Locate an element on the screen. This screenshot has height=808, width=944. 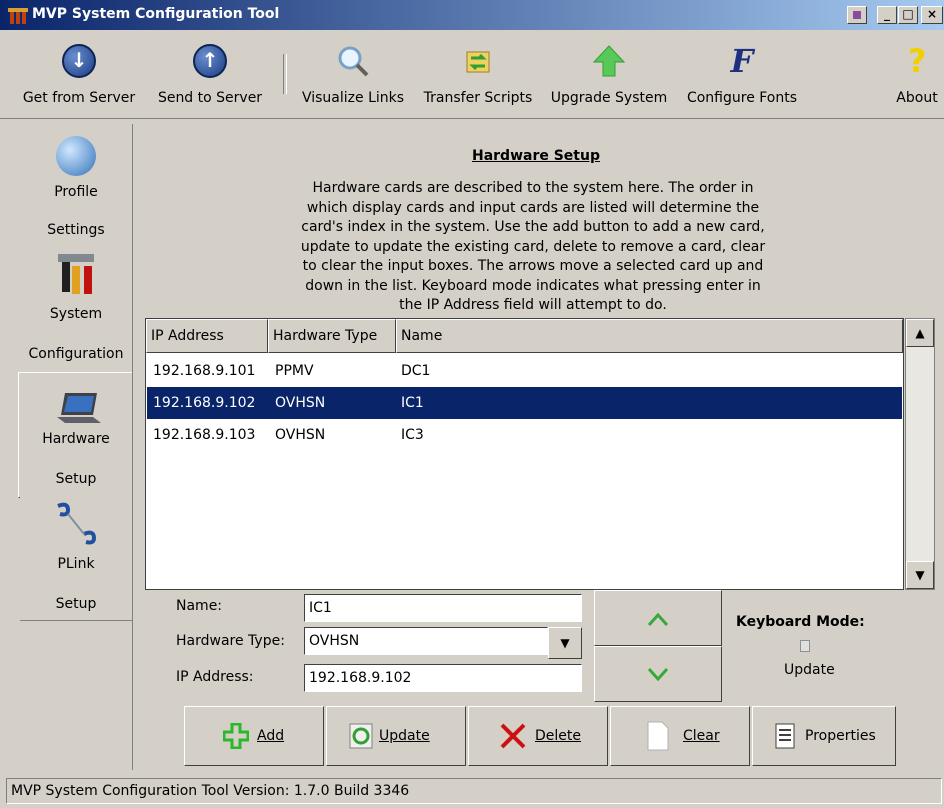
nav-hardware-line2: Setup is located at coordinates (76, 479).